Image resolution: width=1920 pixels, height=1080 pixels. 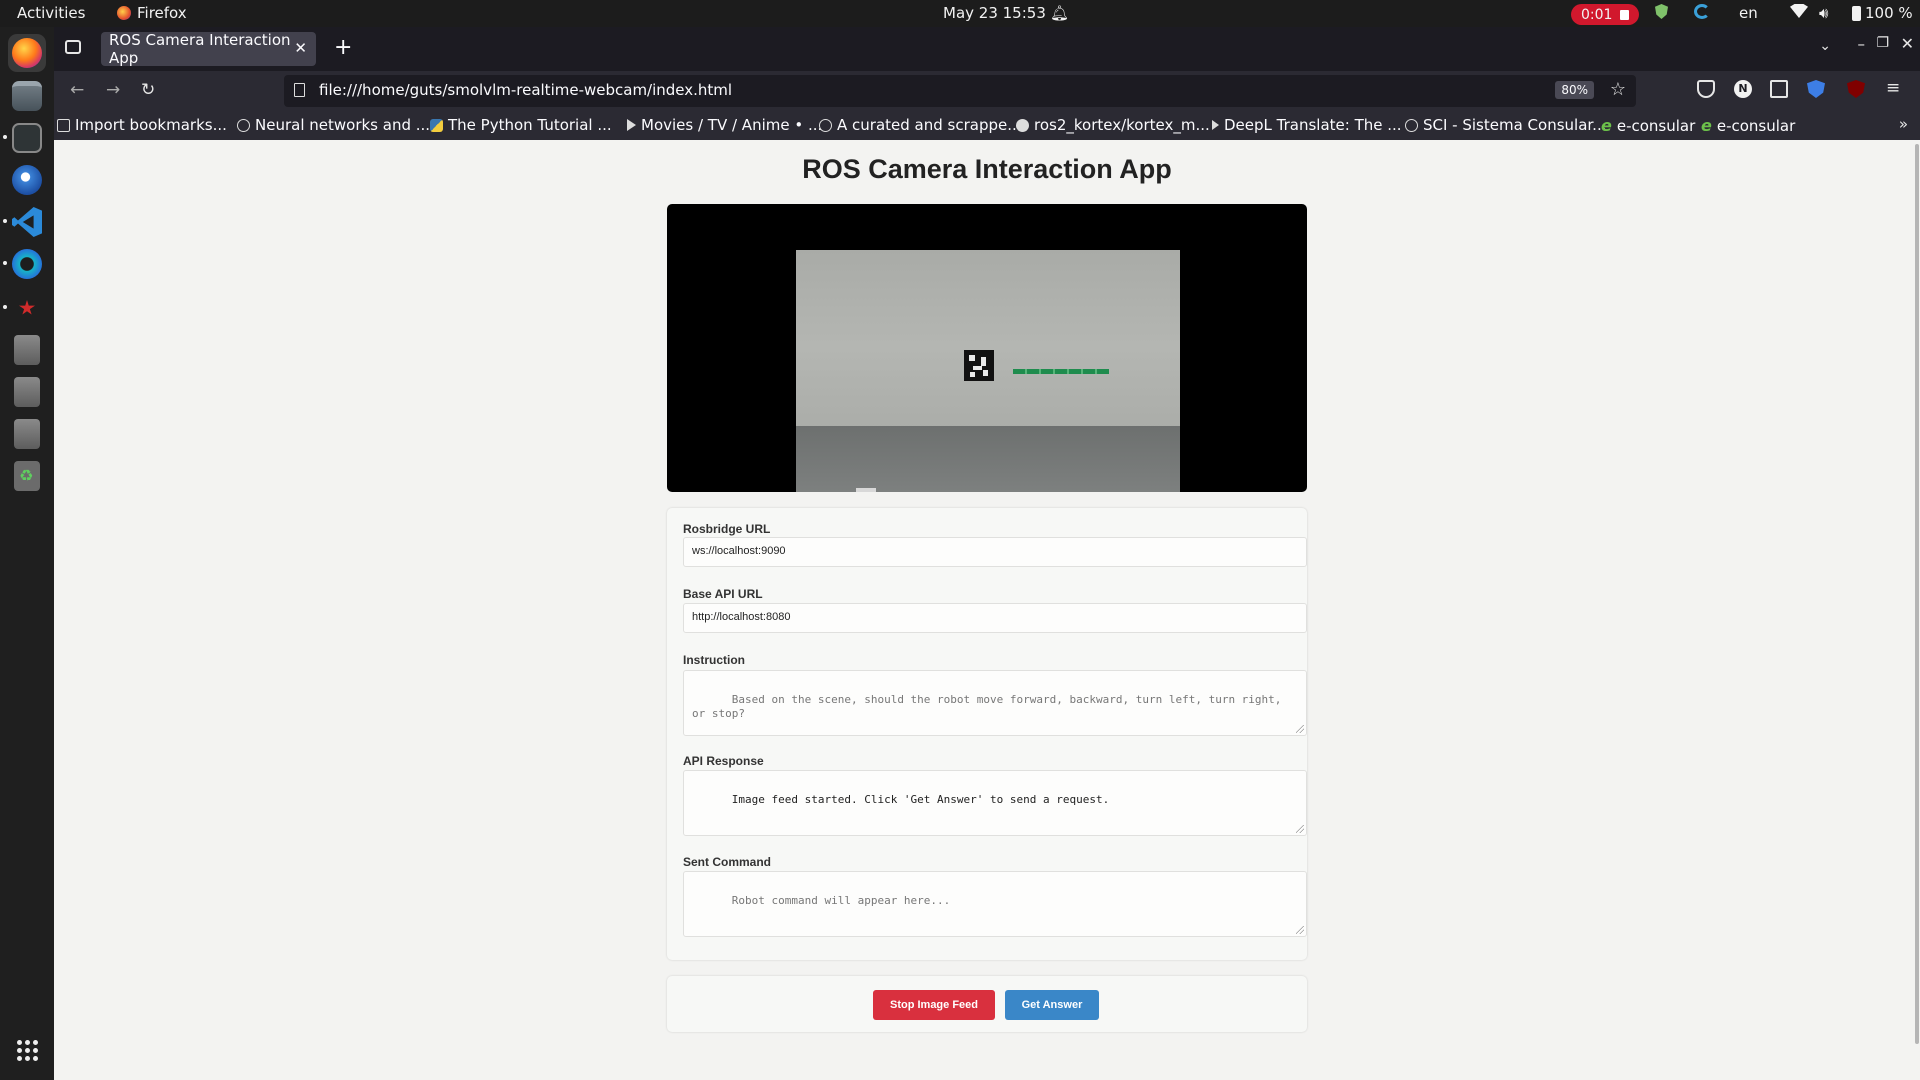 What do you see at coordinates (1618, 89) in the screenshot?
I see `bookmark-star-icon: ☆` at bounding box center [1618, 89].